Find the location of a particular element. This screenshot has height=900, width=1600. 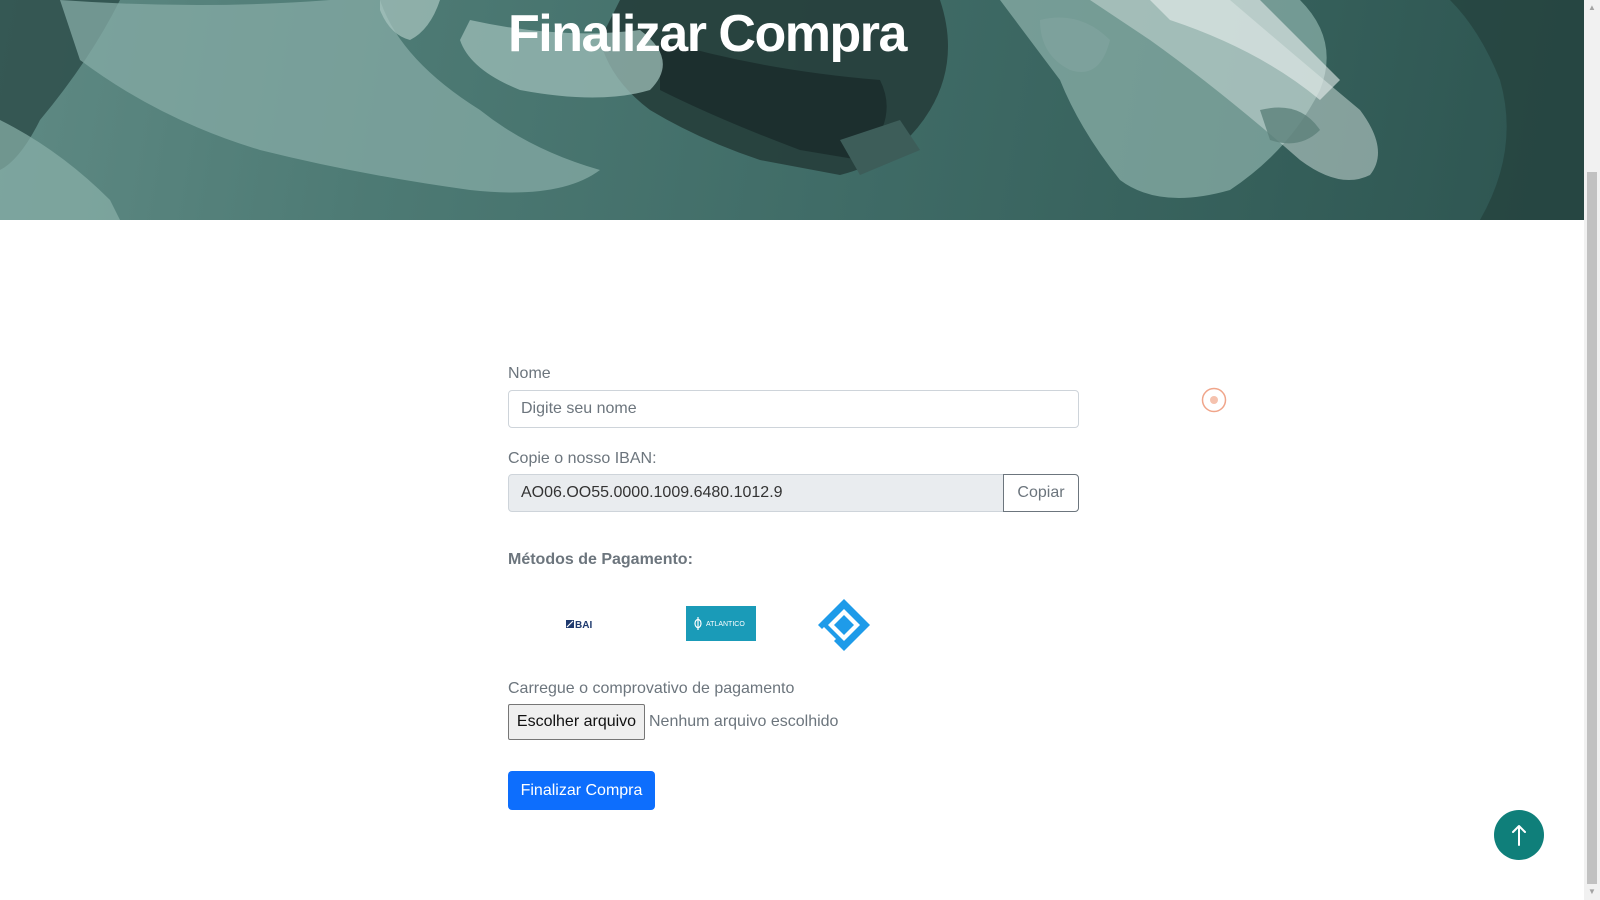

file-status-text: Nenhum arquivo escolhido is located at coordinates (744, 721).